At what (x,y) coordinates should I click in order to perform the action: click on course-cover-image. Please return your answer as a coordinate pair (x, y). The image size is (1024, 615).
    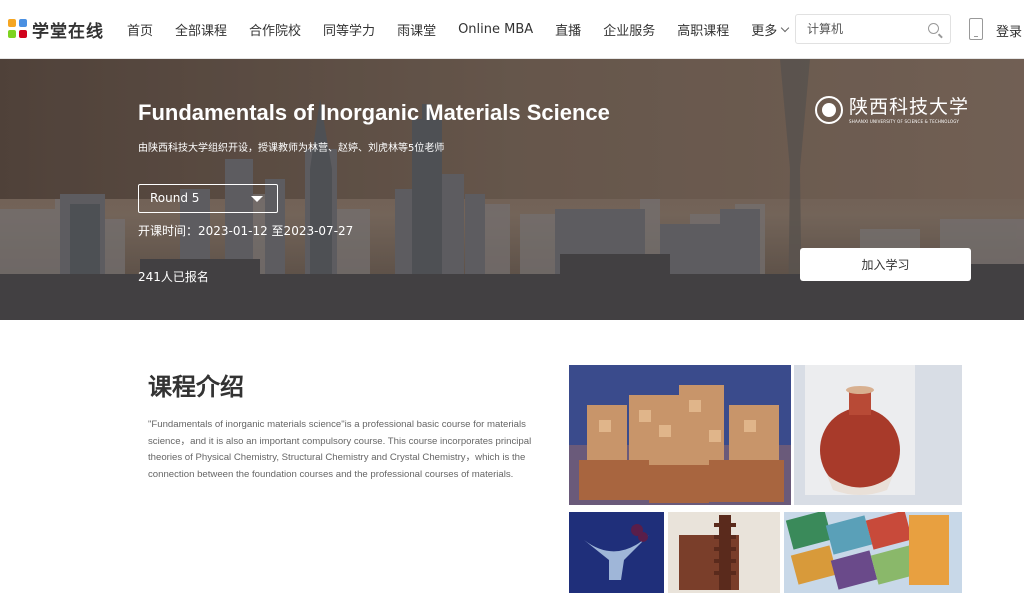
    Looking at the image, I should click on (765, 479).